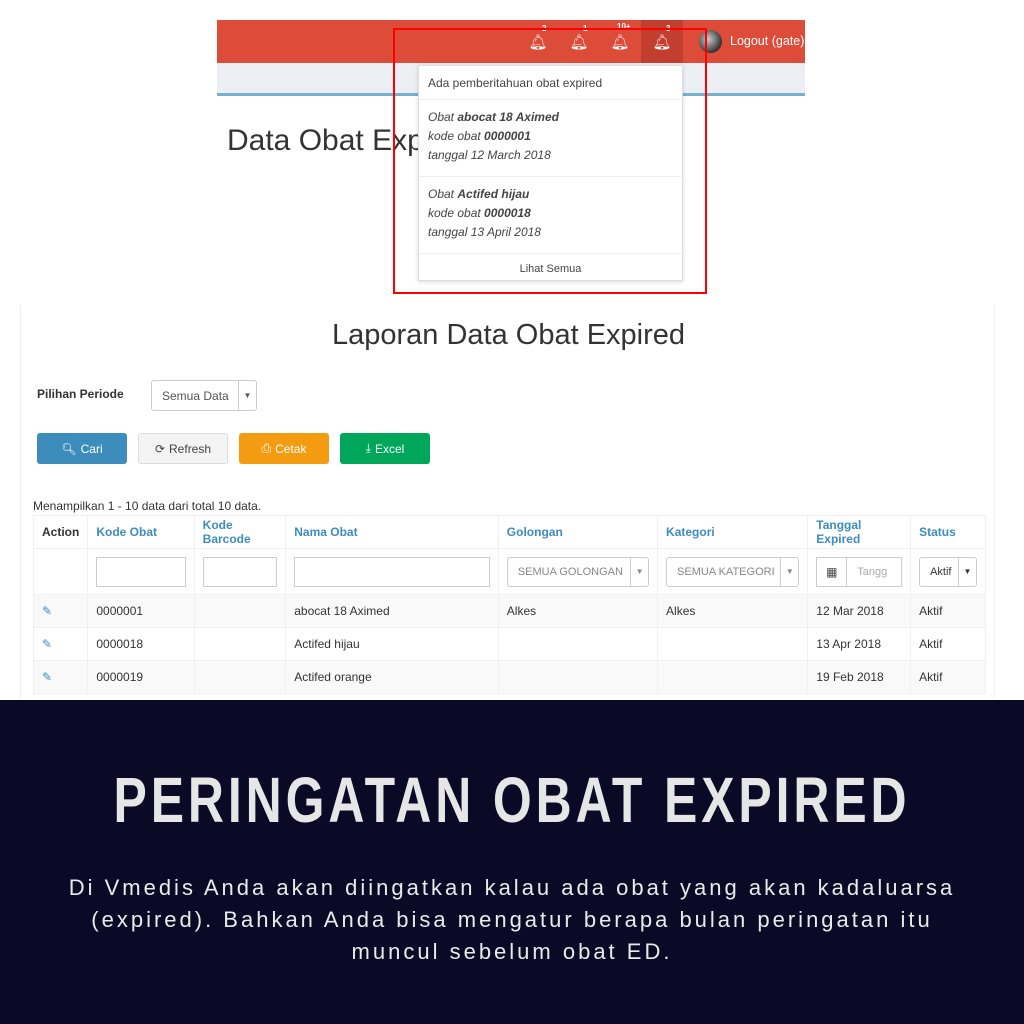 This screenshot has height=1024, width=1024. Describe the element at coordinates (141, 571) in the screenshot. I see `kode-obat-filter` at that location.